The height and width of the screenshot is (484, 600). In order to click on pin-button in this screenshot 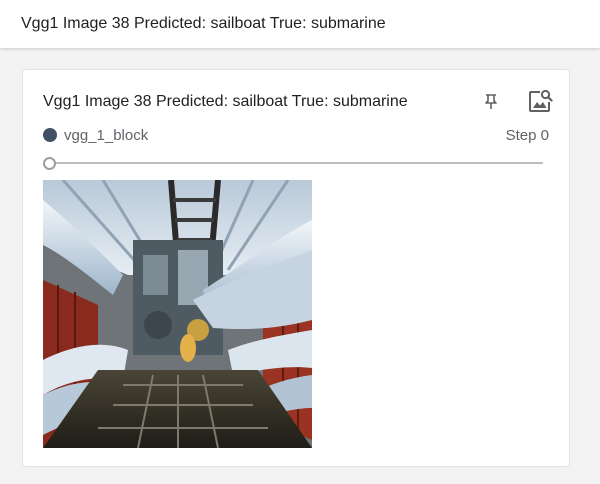, I will do `click(491, 101)`.